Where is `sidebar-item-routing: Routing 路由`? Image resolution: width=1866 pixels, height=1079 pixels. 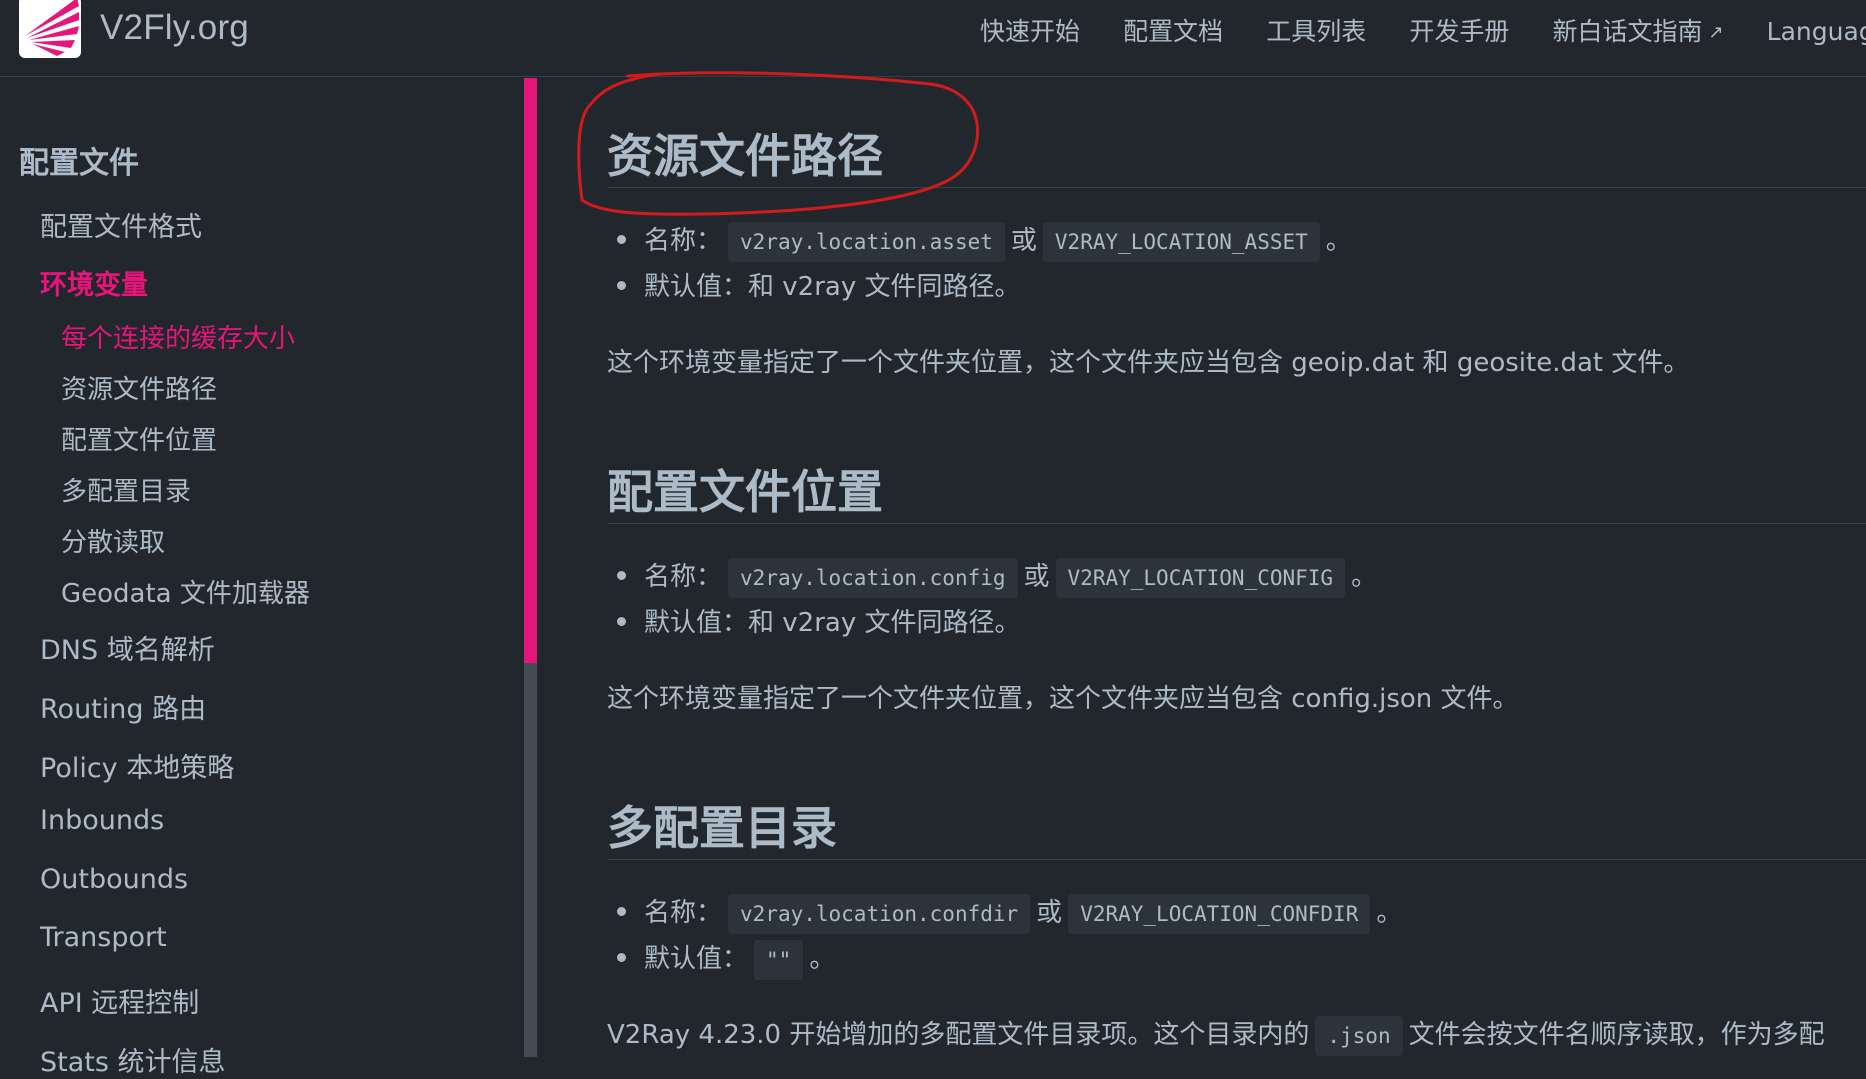 sidebar-item-routing: Routing 路由 is located at coordinates (123, 706).